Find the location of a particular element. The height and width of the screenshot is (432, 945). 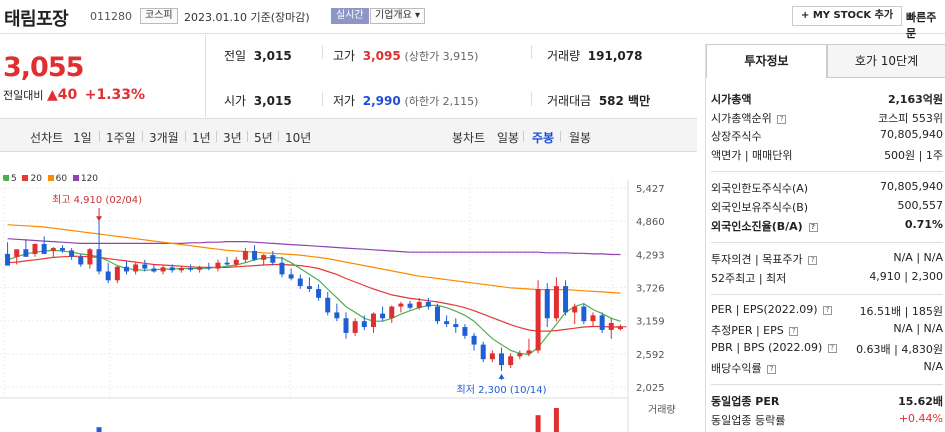

tab-invest-info: 투자정보 is located at coordinates (766, 61).